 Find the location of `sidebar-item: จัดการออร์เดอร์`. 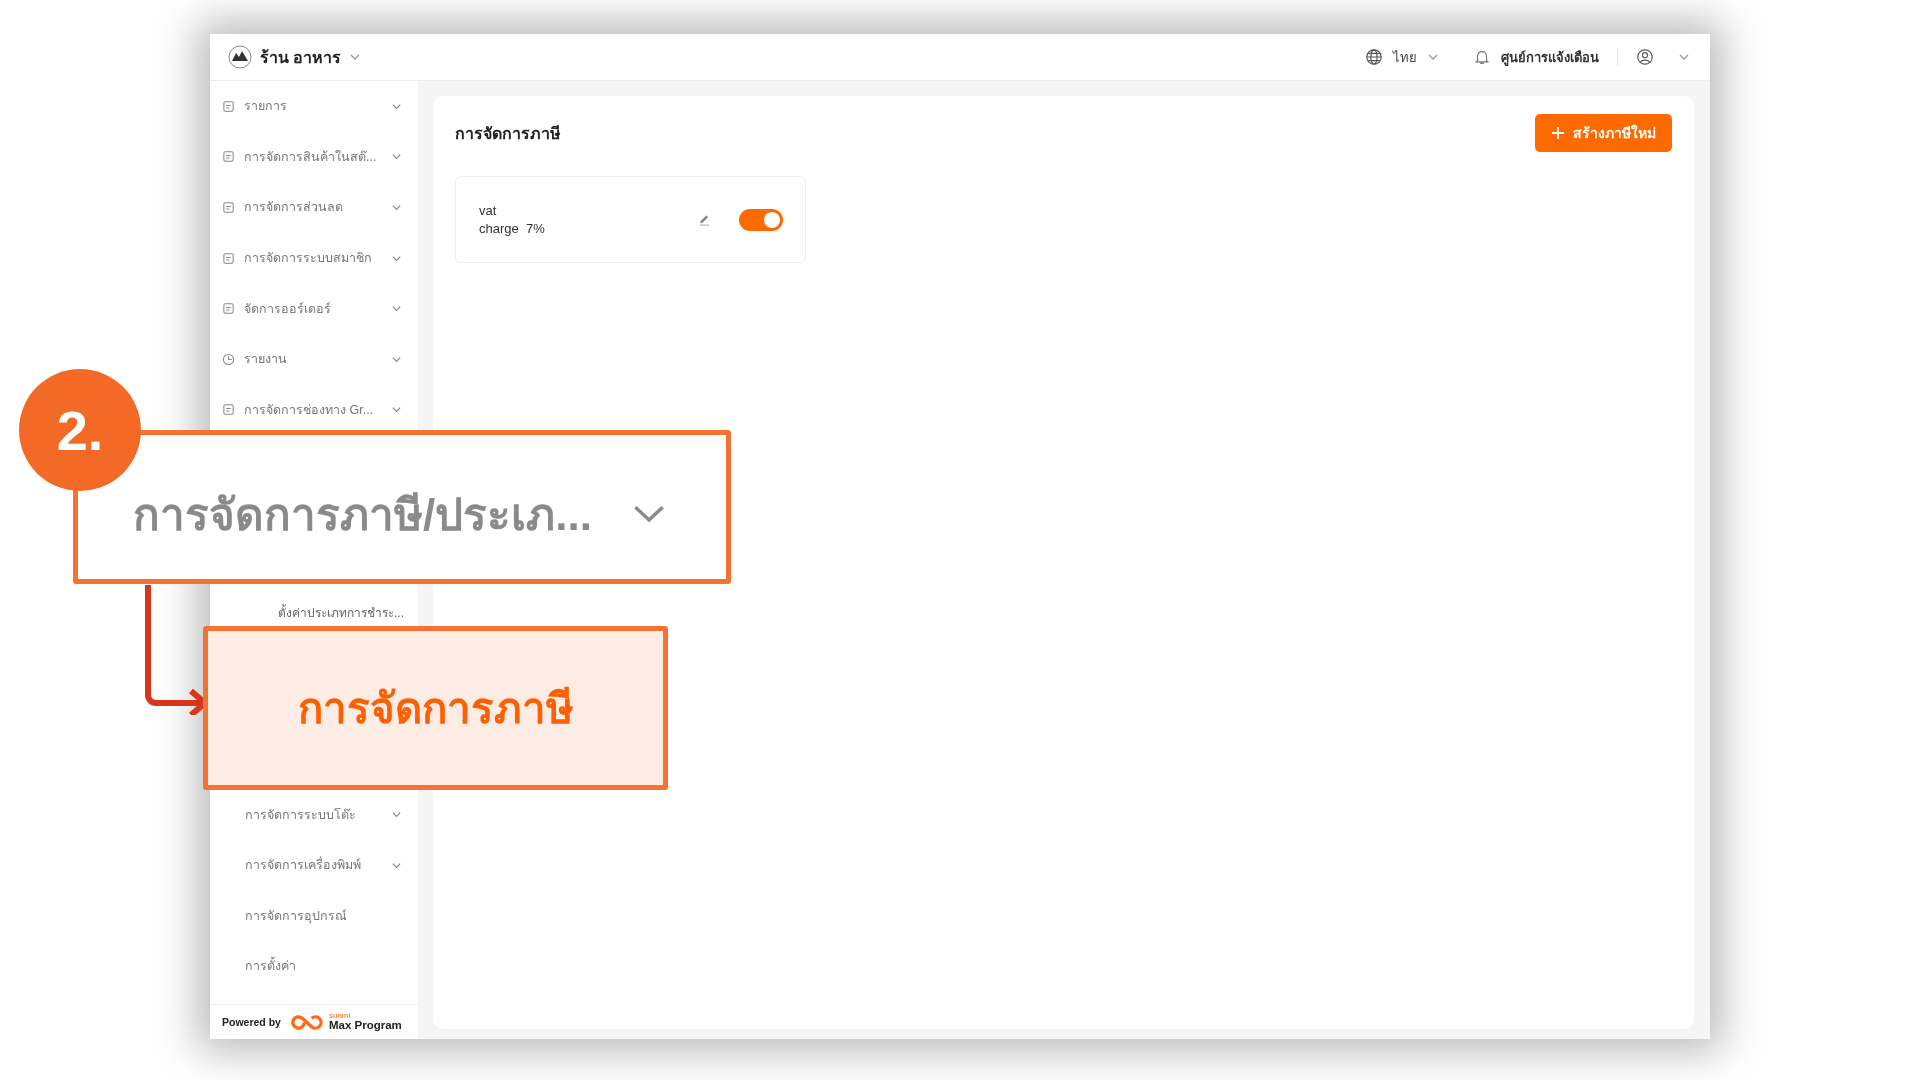

sidebar-item: จัดการออร์เดอร์ is located at coordinates (314, 308).